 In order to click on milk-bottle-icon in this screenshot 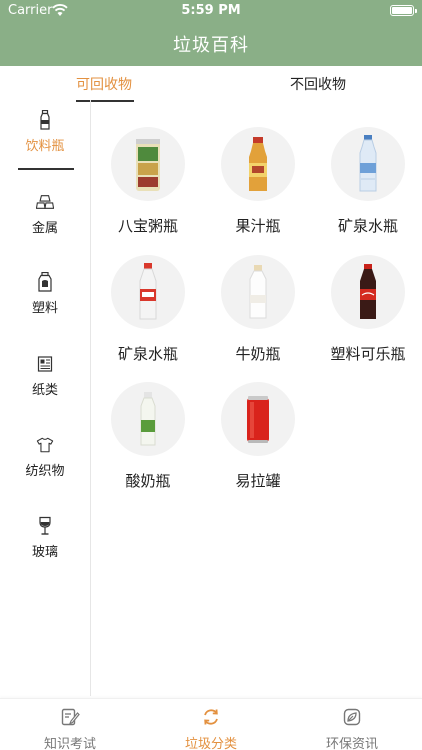, I will do `click(258, 292)`.